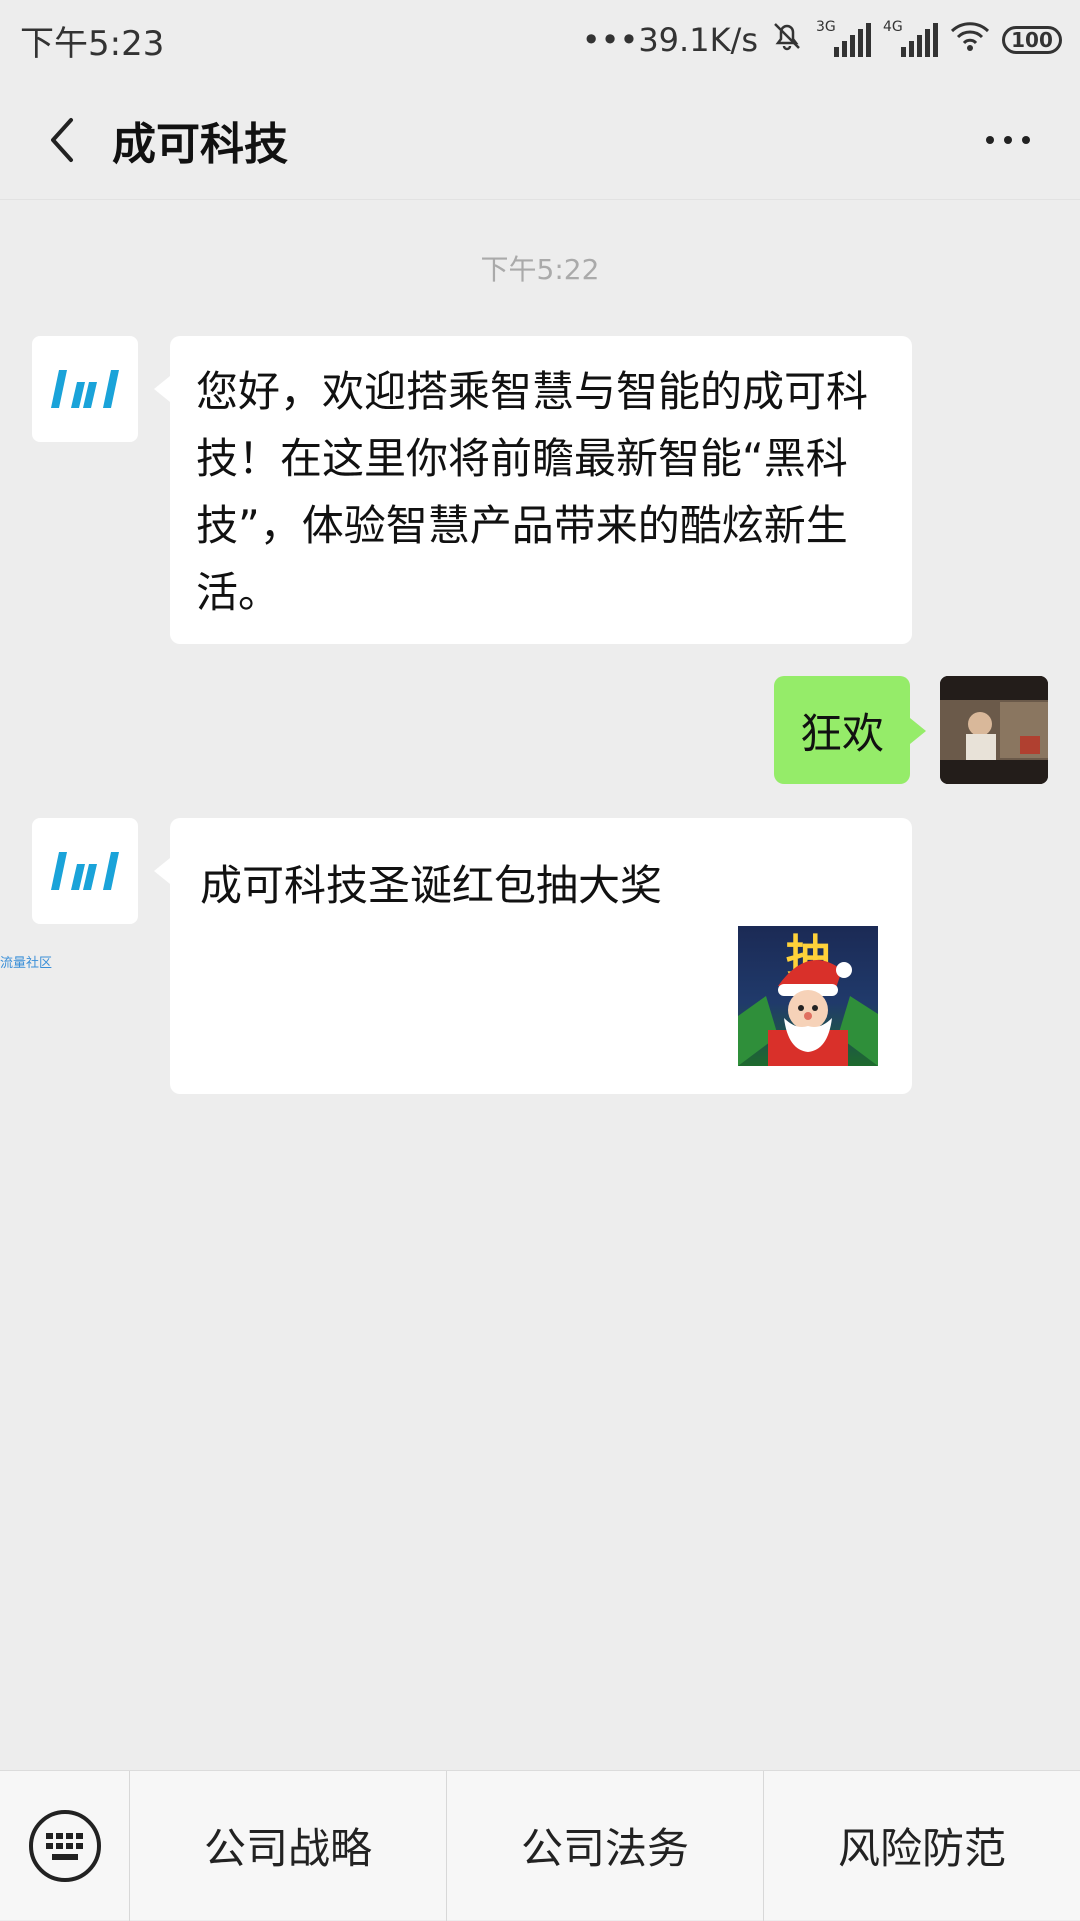 This screenshot has height=1921, width=1080. Describe the element at coordinates (540, 40) in the screenshot. I see `status-bar: 下午5:23 •••39.1K/s 3G 4G 100` at that location.